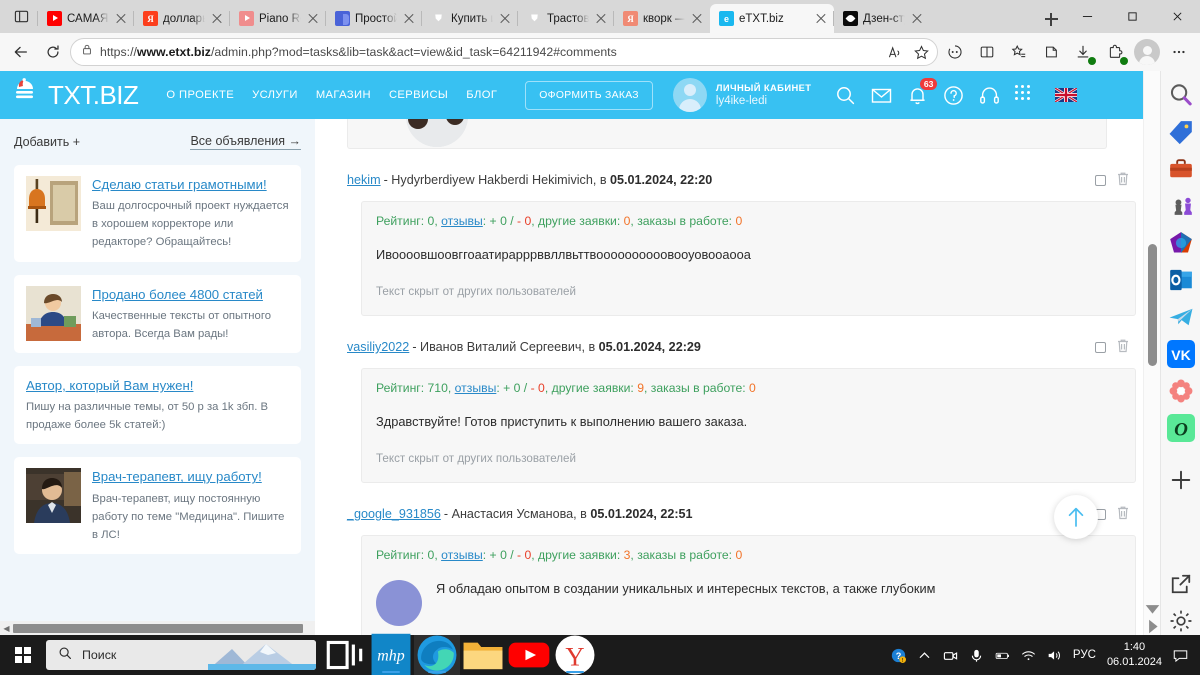  I want to click on comment-author-link: vasiliy2022, so click(378, 347).